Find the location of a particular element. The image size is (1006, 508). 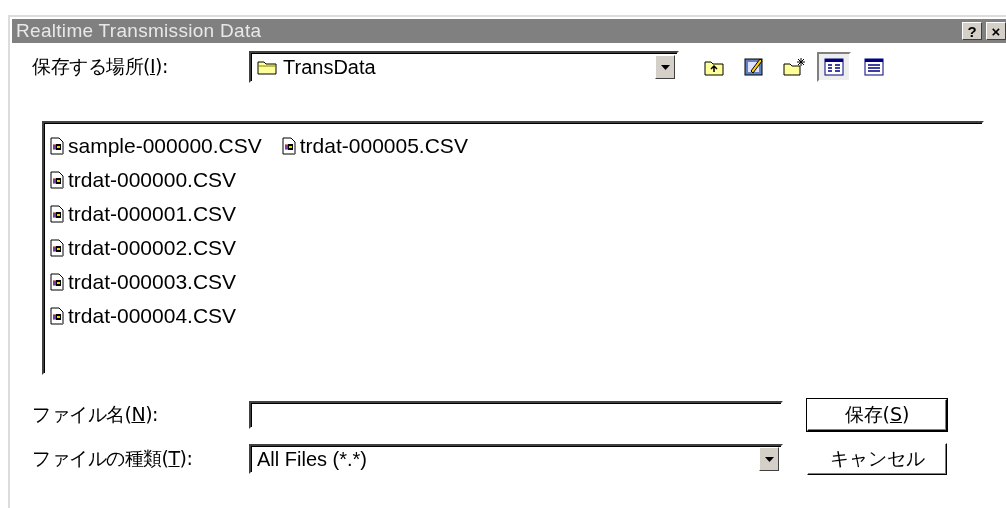

details-view-icon is located at coordinates (874, 67).